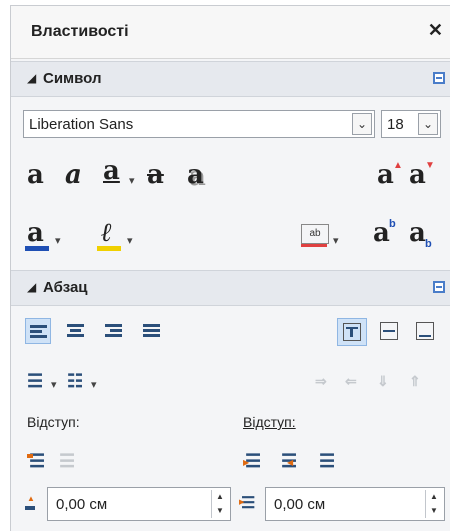 The height and width of the screenshot is (531, 450). What do you see at coordinates (430, 165) in the screenshot?
I see `decrease-arrow-icon: ▼` at bounding box center [430, 165].